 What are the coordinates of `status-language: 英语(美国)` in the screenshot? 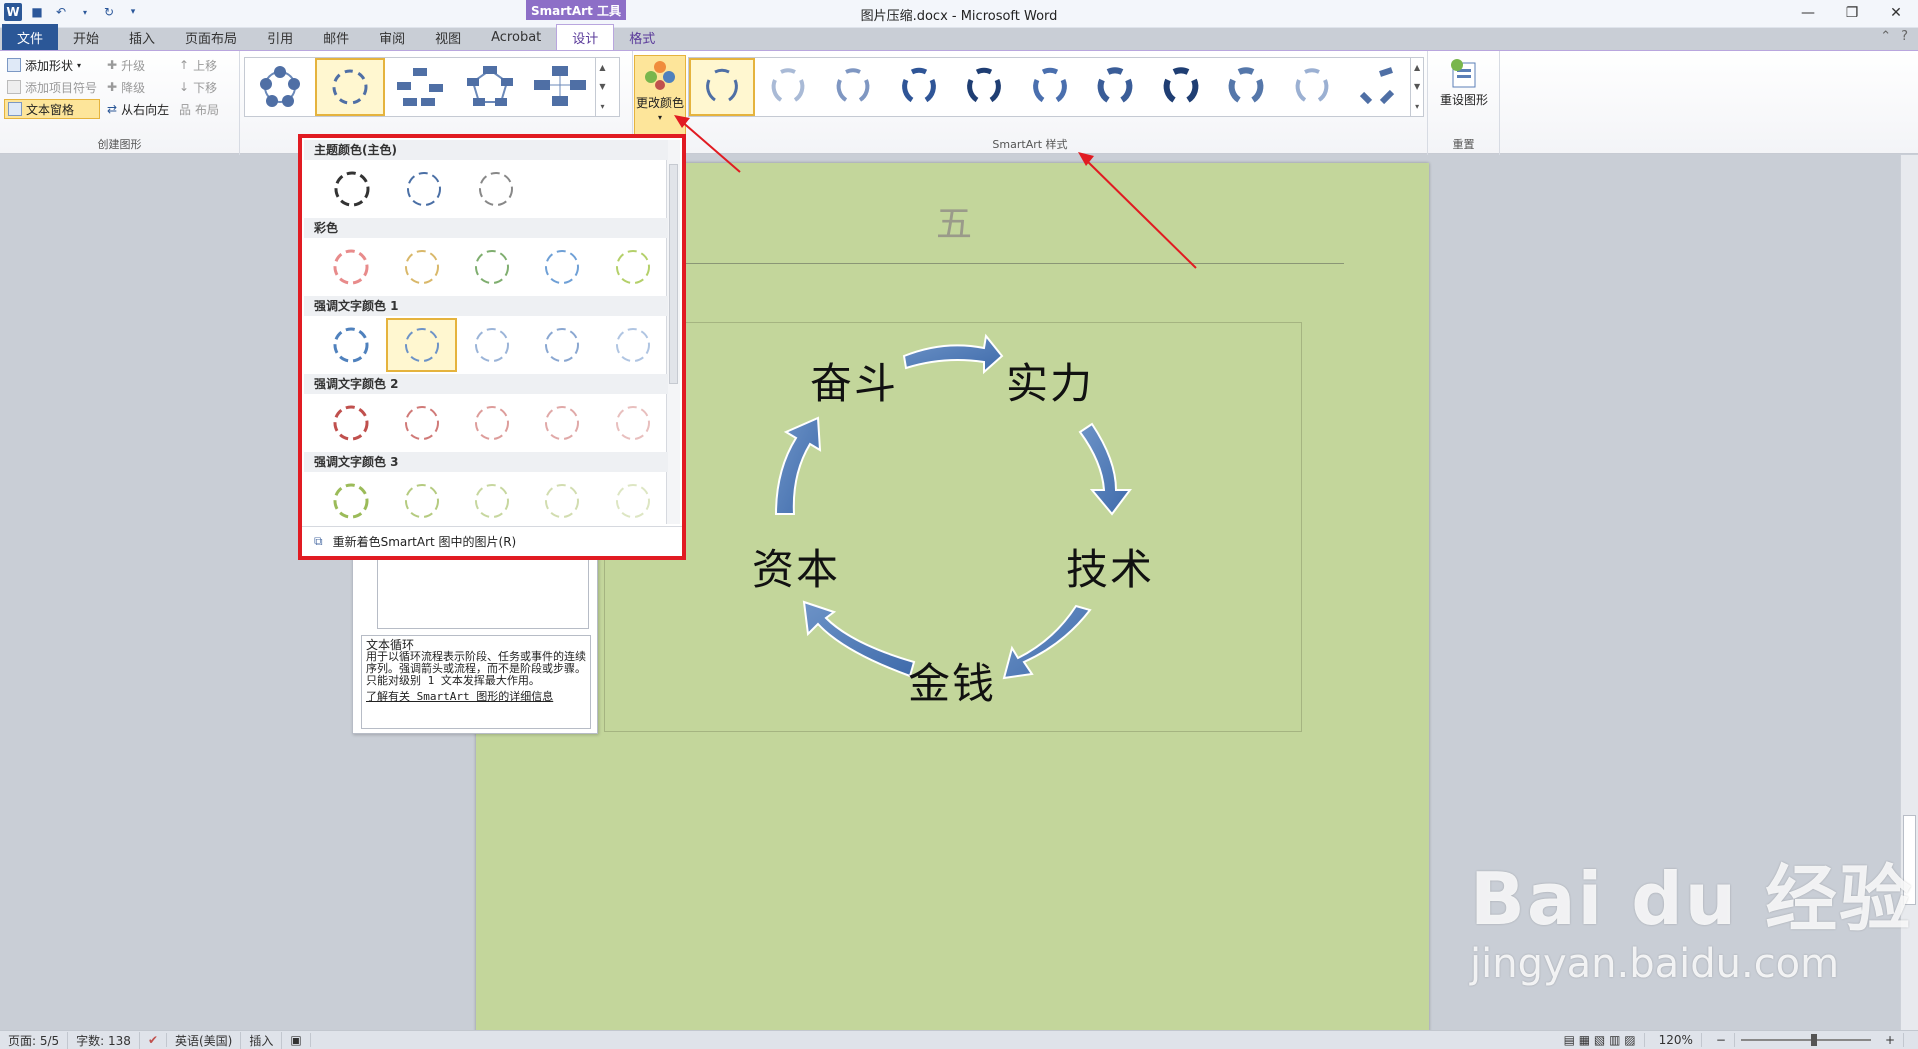 It's located at (204, 1040).